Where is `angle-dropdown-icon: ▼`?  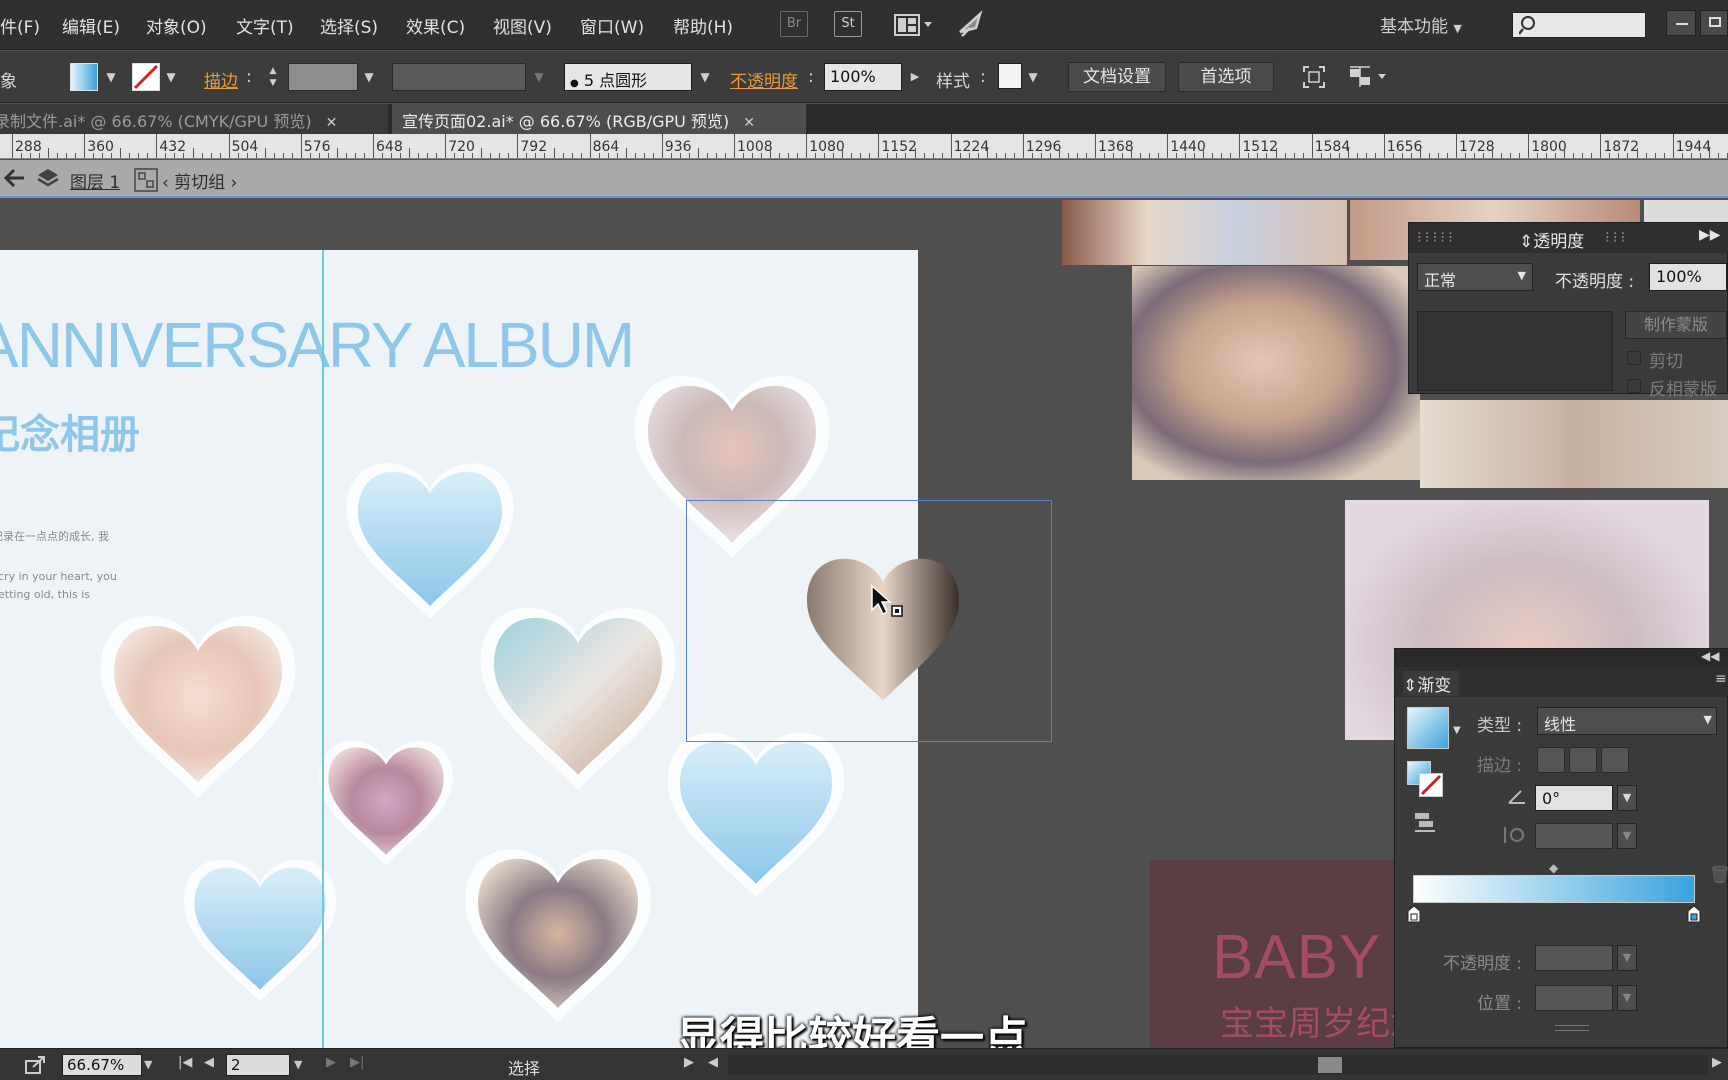 angle-dropdown-icon: ▼ is located at coordinates (1627, 798).